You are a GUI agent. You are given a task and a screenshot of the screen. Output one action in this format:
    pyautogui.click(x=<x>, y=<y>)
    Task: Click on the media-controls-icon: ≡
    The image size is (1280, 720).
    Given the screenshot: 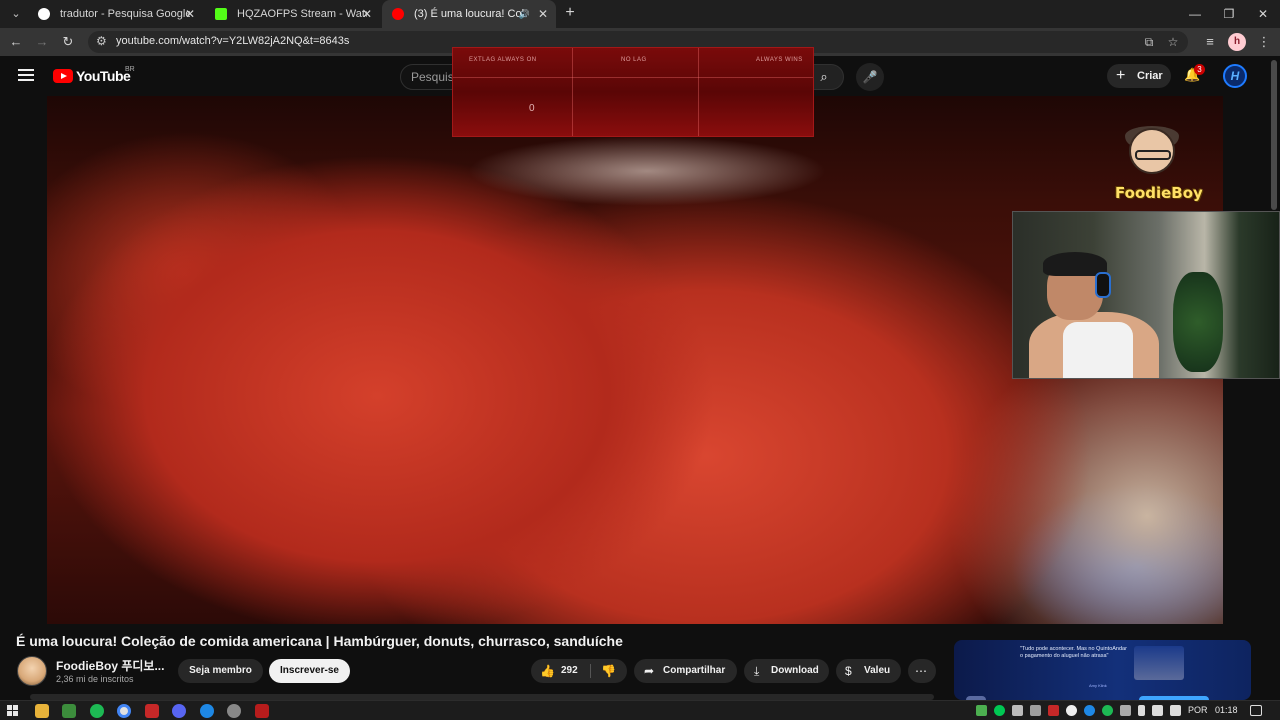 What is the action you would take?
    pyautogui.click(x=1210, y=42)
    